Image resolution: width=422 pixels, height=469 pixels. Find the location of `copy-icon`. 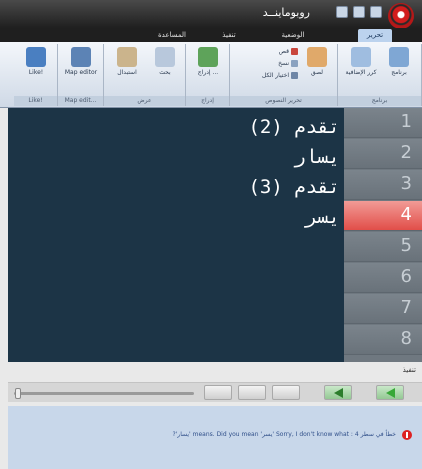

copy-icon is located at coordinates (294, 63).